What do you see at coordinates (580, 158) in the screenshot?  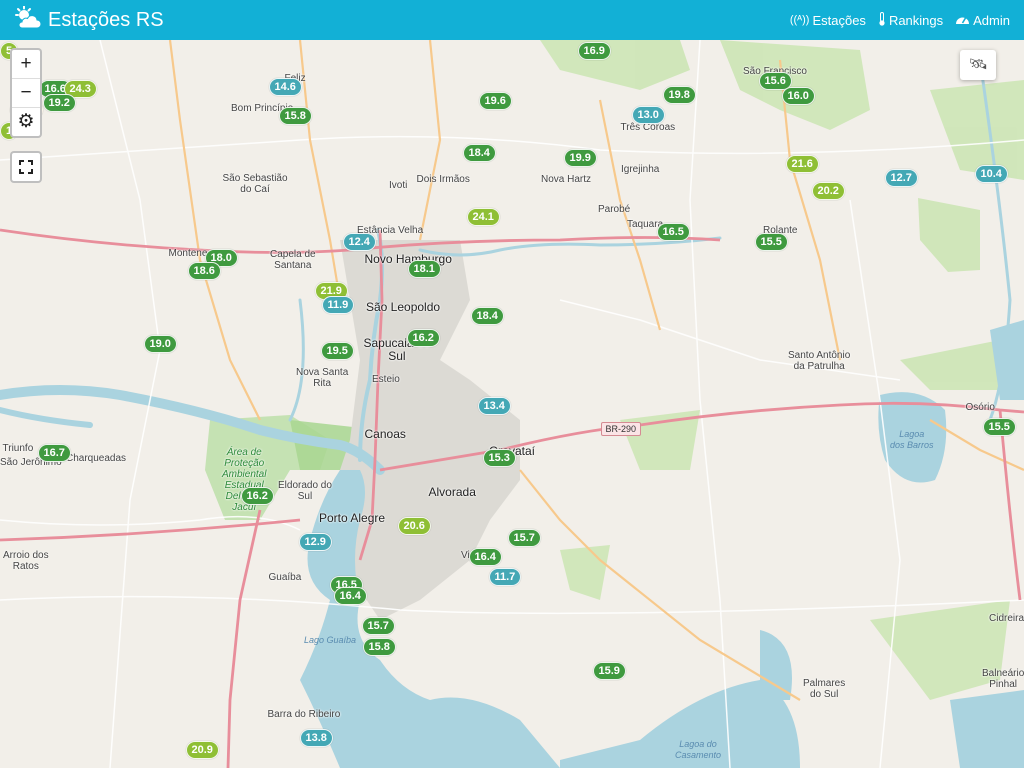 I see `station-marker: 19.9` at bounding box center [580, 158].